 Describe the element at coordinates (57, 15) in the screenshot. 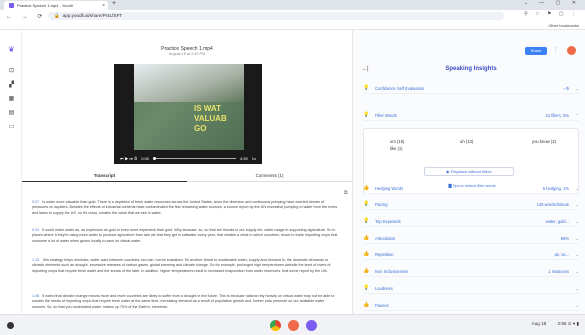

I see `lock-icon: 🔒` at that location.